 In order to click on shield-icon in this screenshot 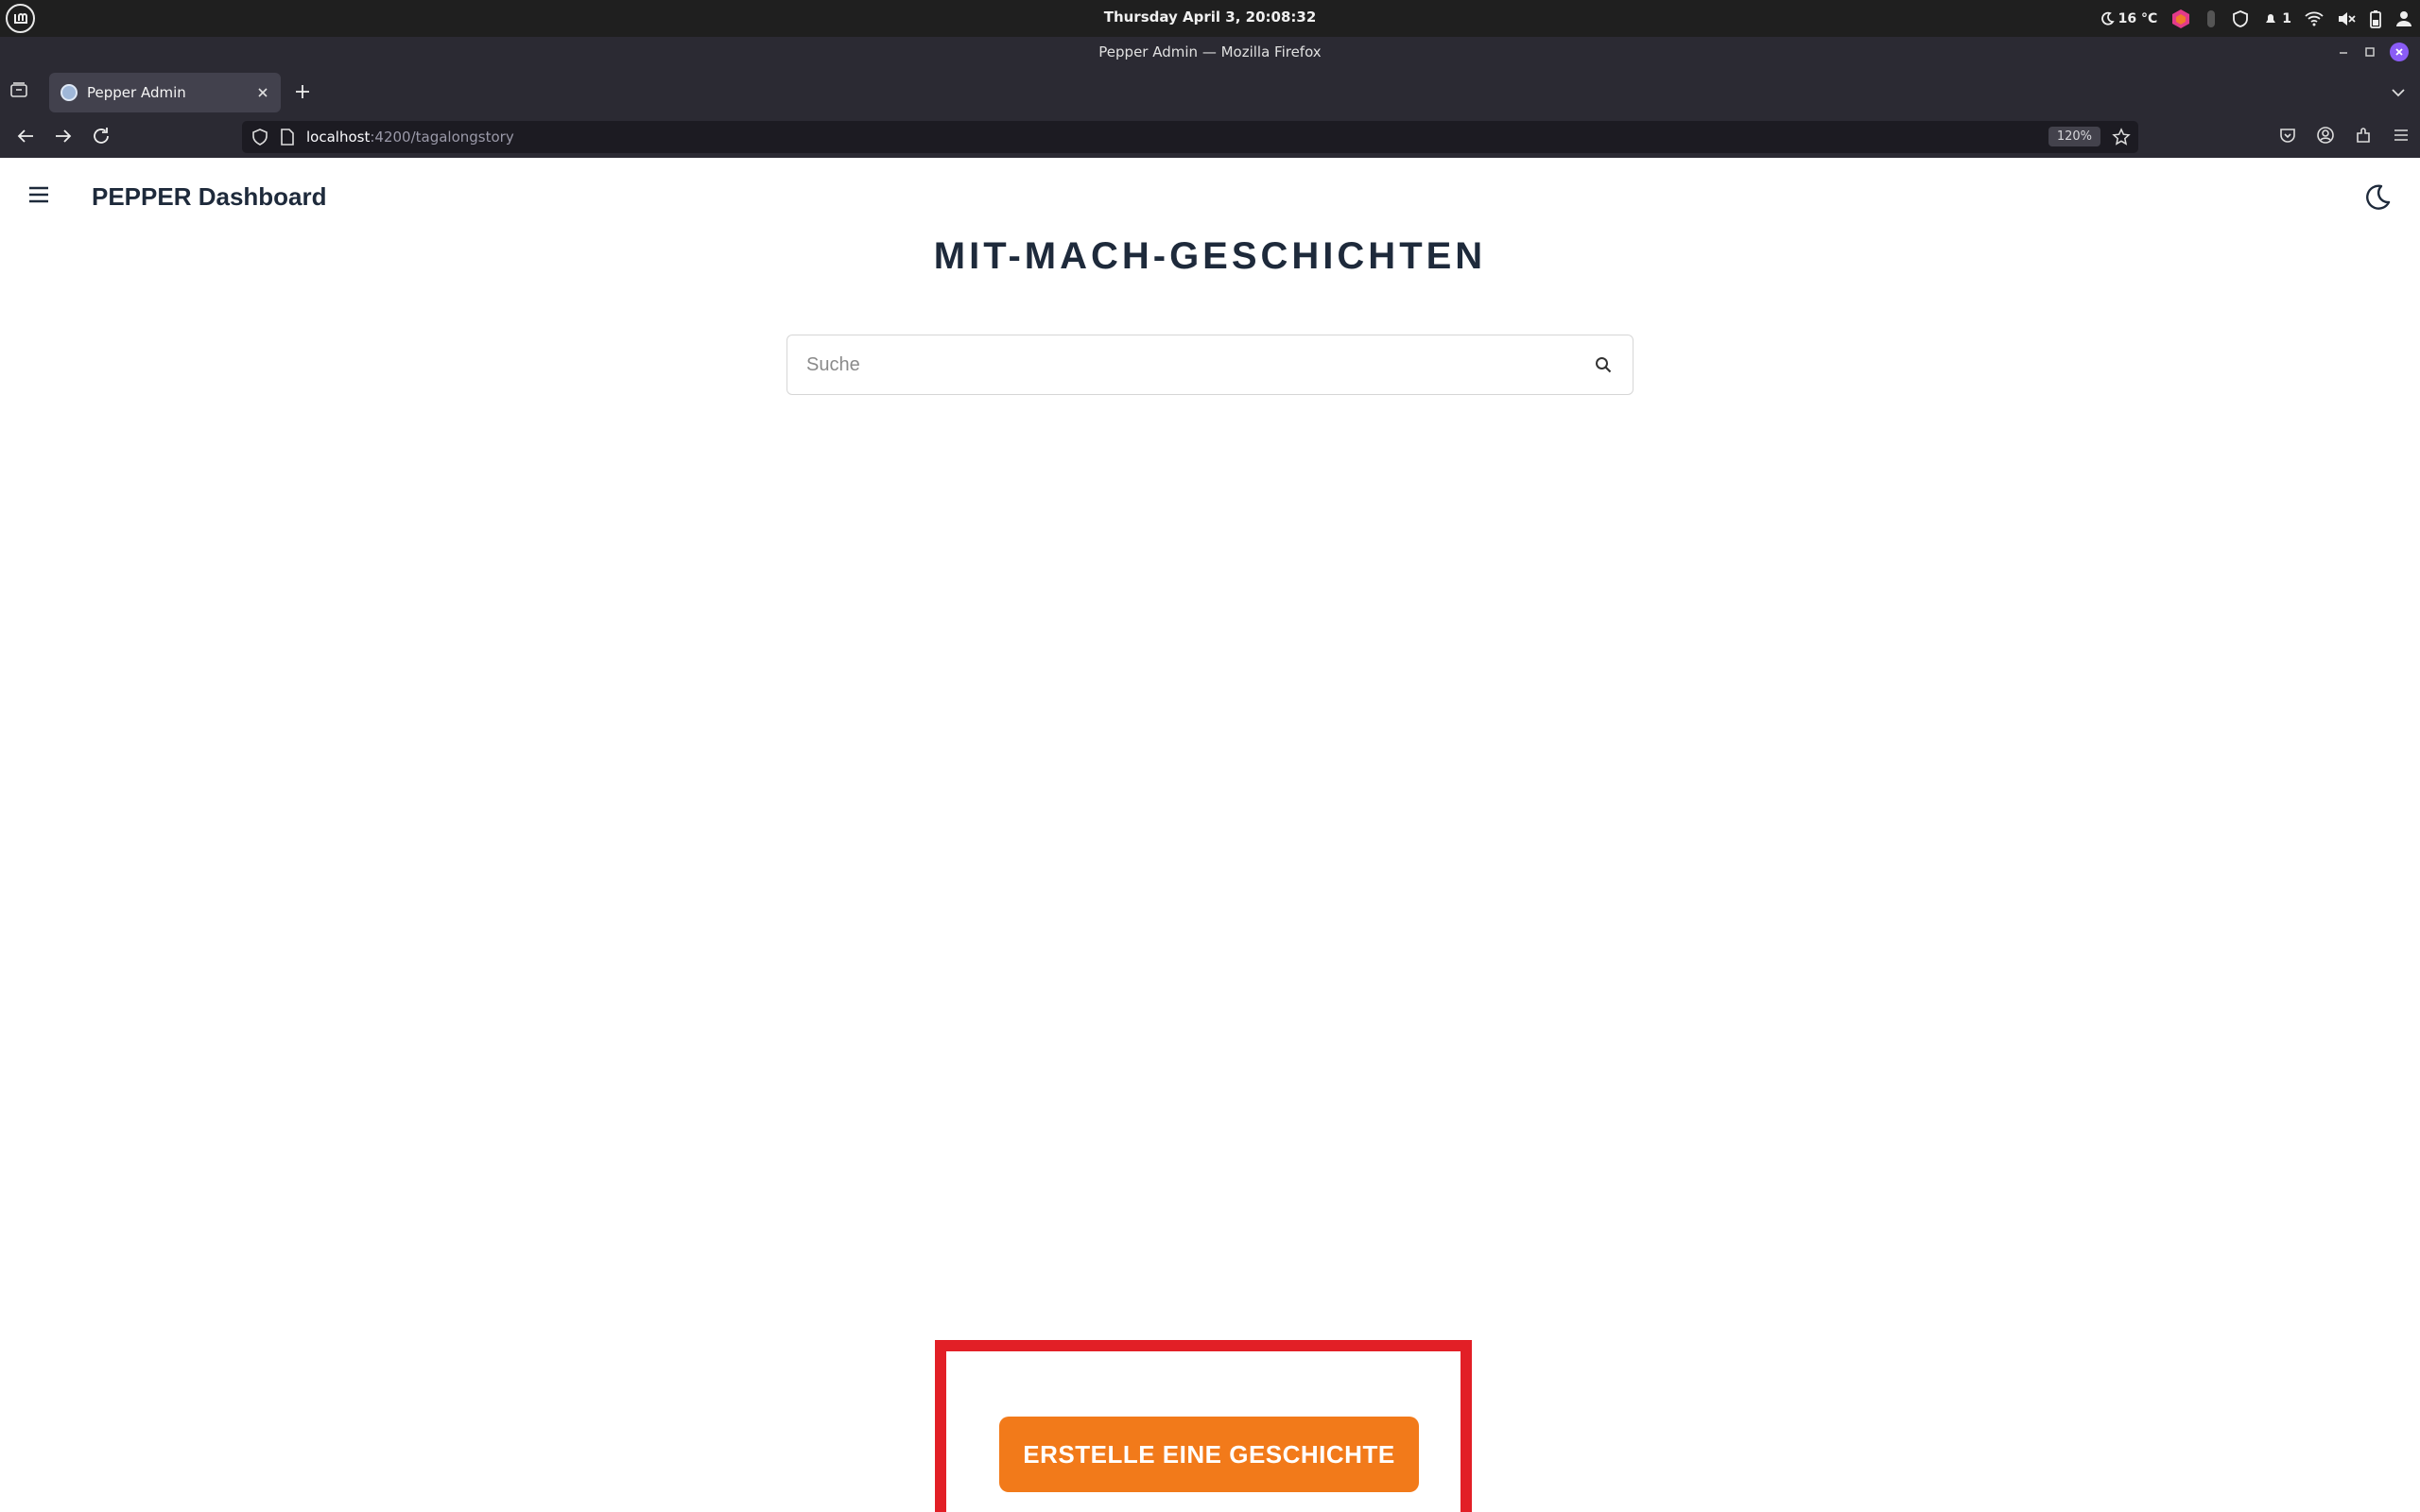, I will do `click(2240, 18)`.